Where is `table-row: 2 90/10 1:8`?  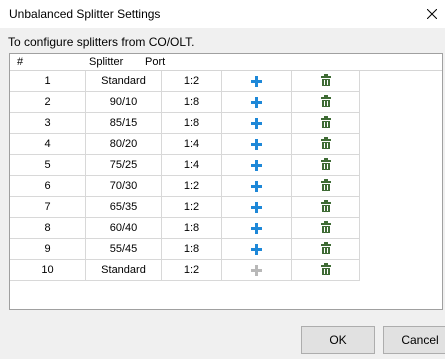 table-row: 2 90/10 1:8 is located at coordinates (185, 102).